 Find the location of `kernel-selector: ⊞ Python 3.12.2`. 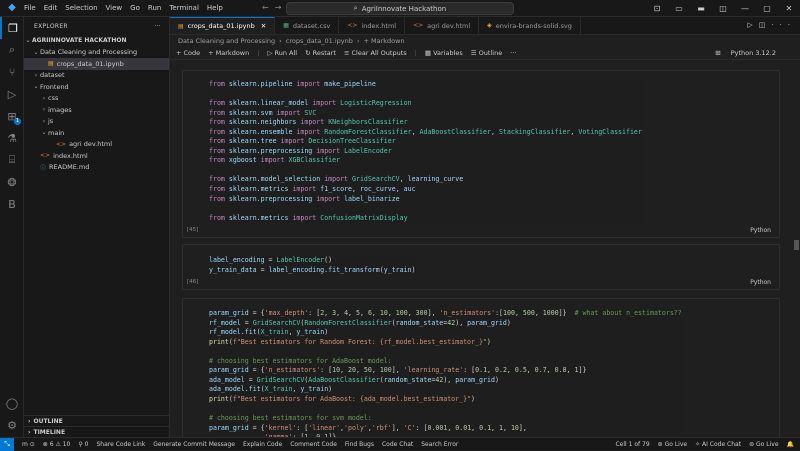

kernel-selector: ⊞ Python 3.12.2 is located at coordinates (749, 53).